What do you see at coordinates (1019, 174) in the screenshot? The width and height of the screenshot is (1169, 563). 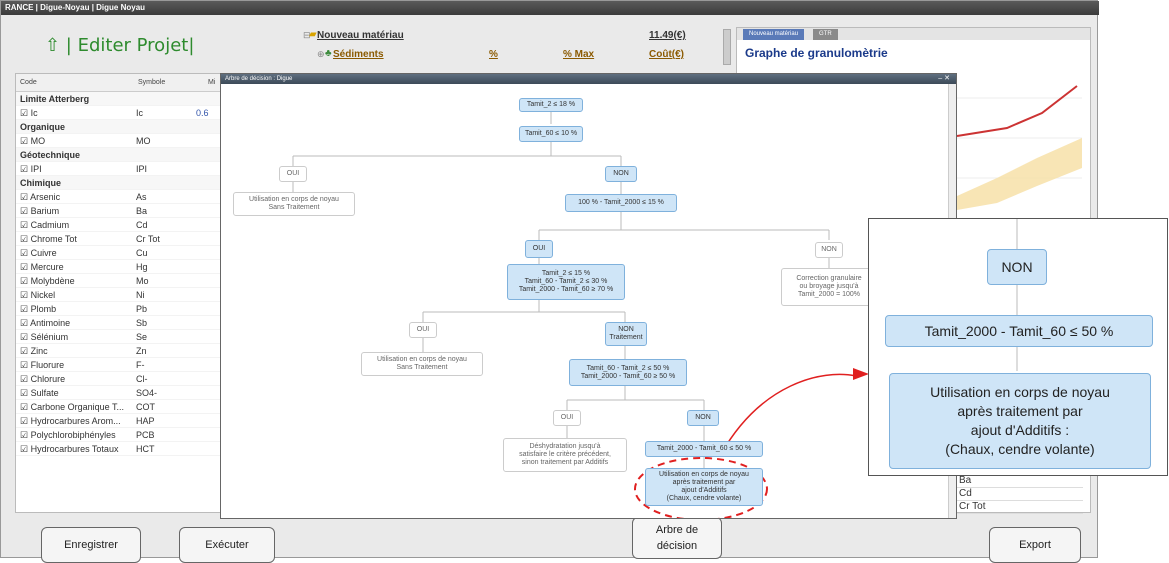 I see `envelope-band` at bounding box center [1019, 174].